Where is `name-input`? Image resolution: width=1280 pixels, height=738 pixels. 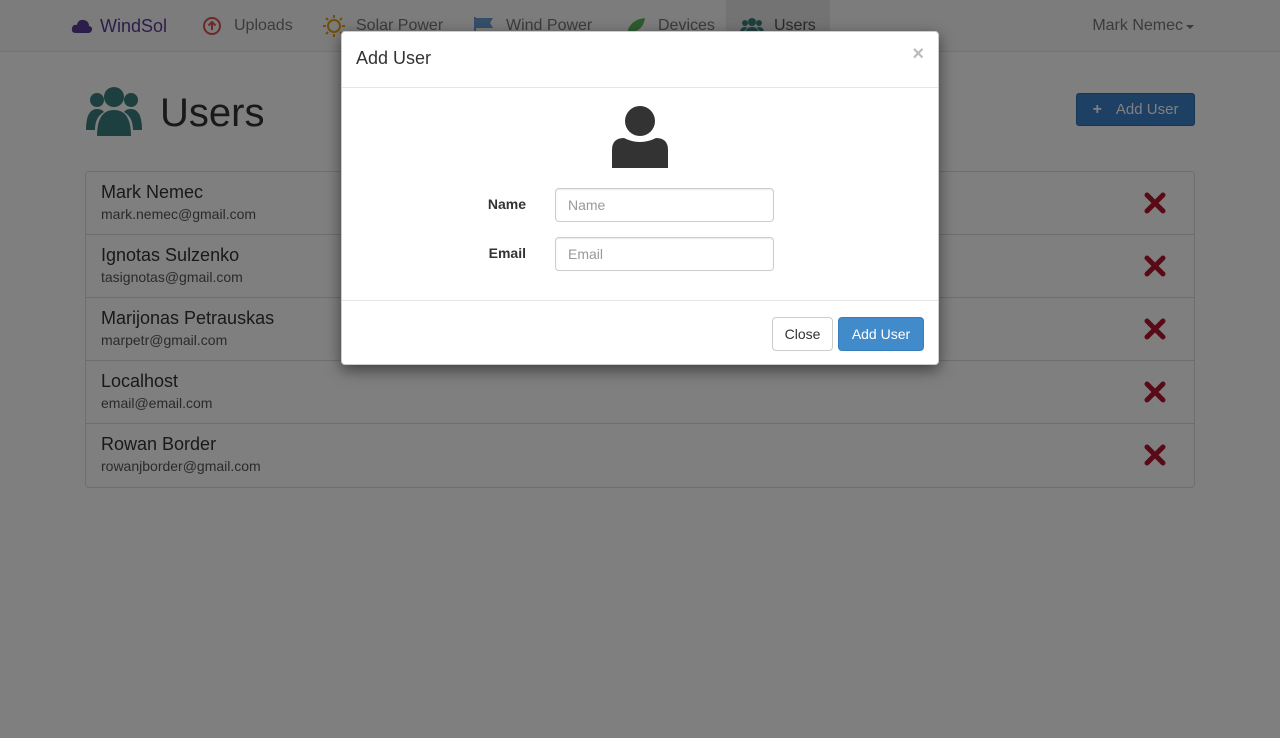 name-input is located at coordinates (664, 205).